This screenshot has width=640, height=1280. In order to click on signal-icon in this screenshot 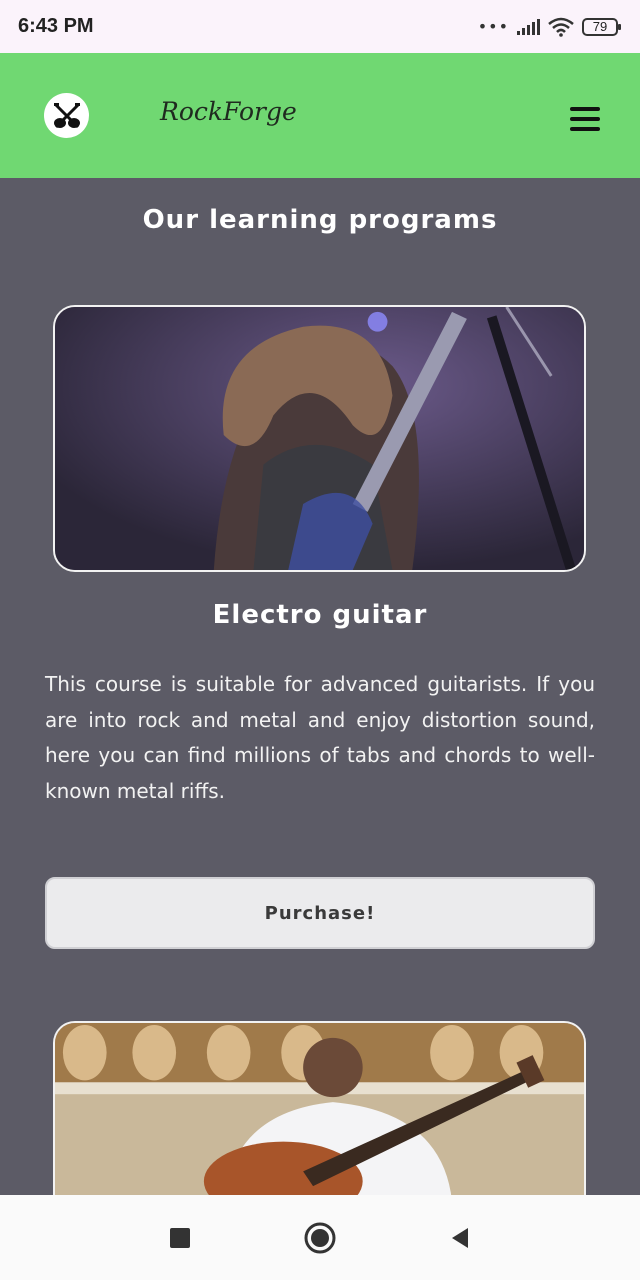, I will do `click(528, 26)`.